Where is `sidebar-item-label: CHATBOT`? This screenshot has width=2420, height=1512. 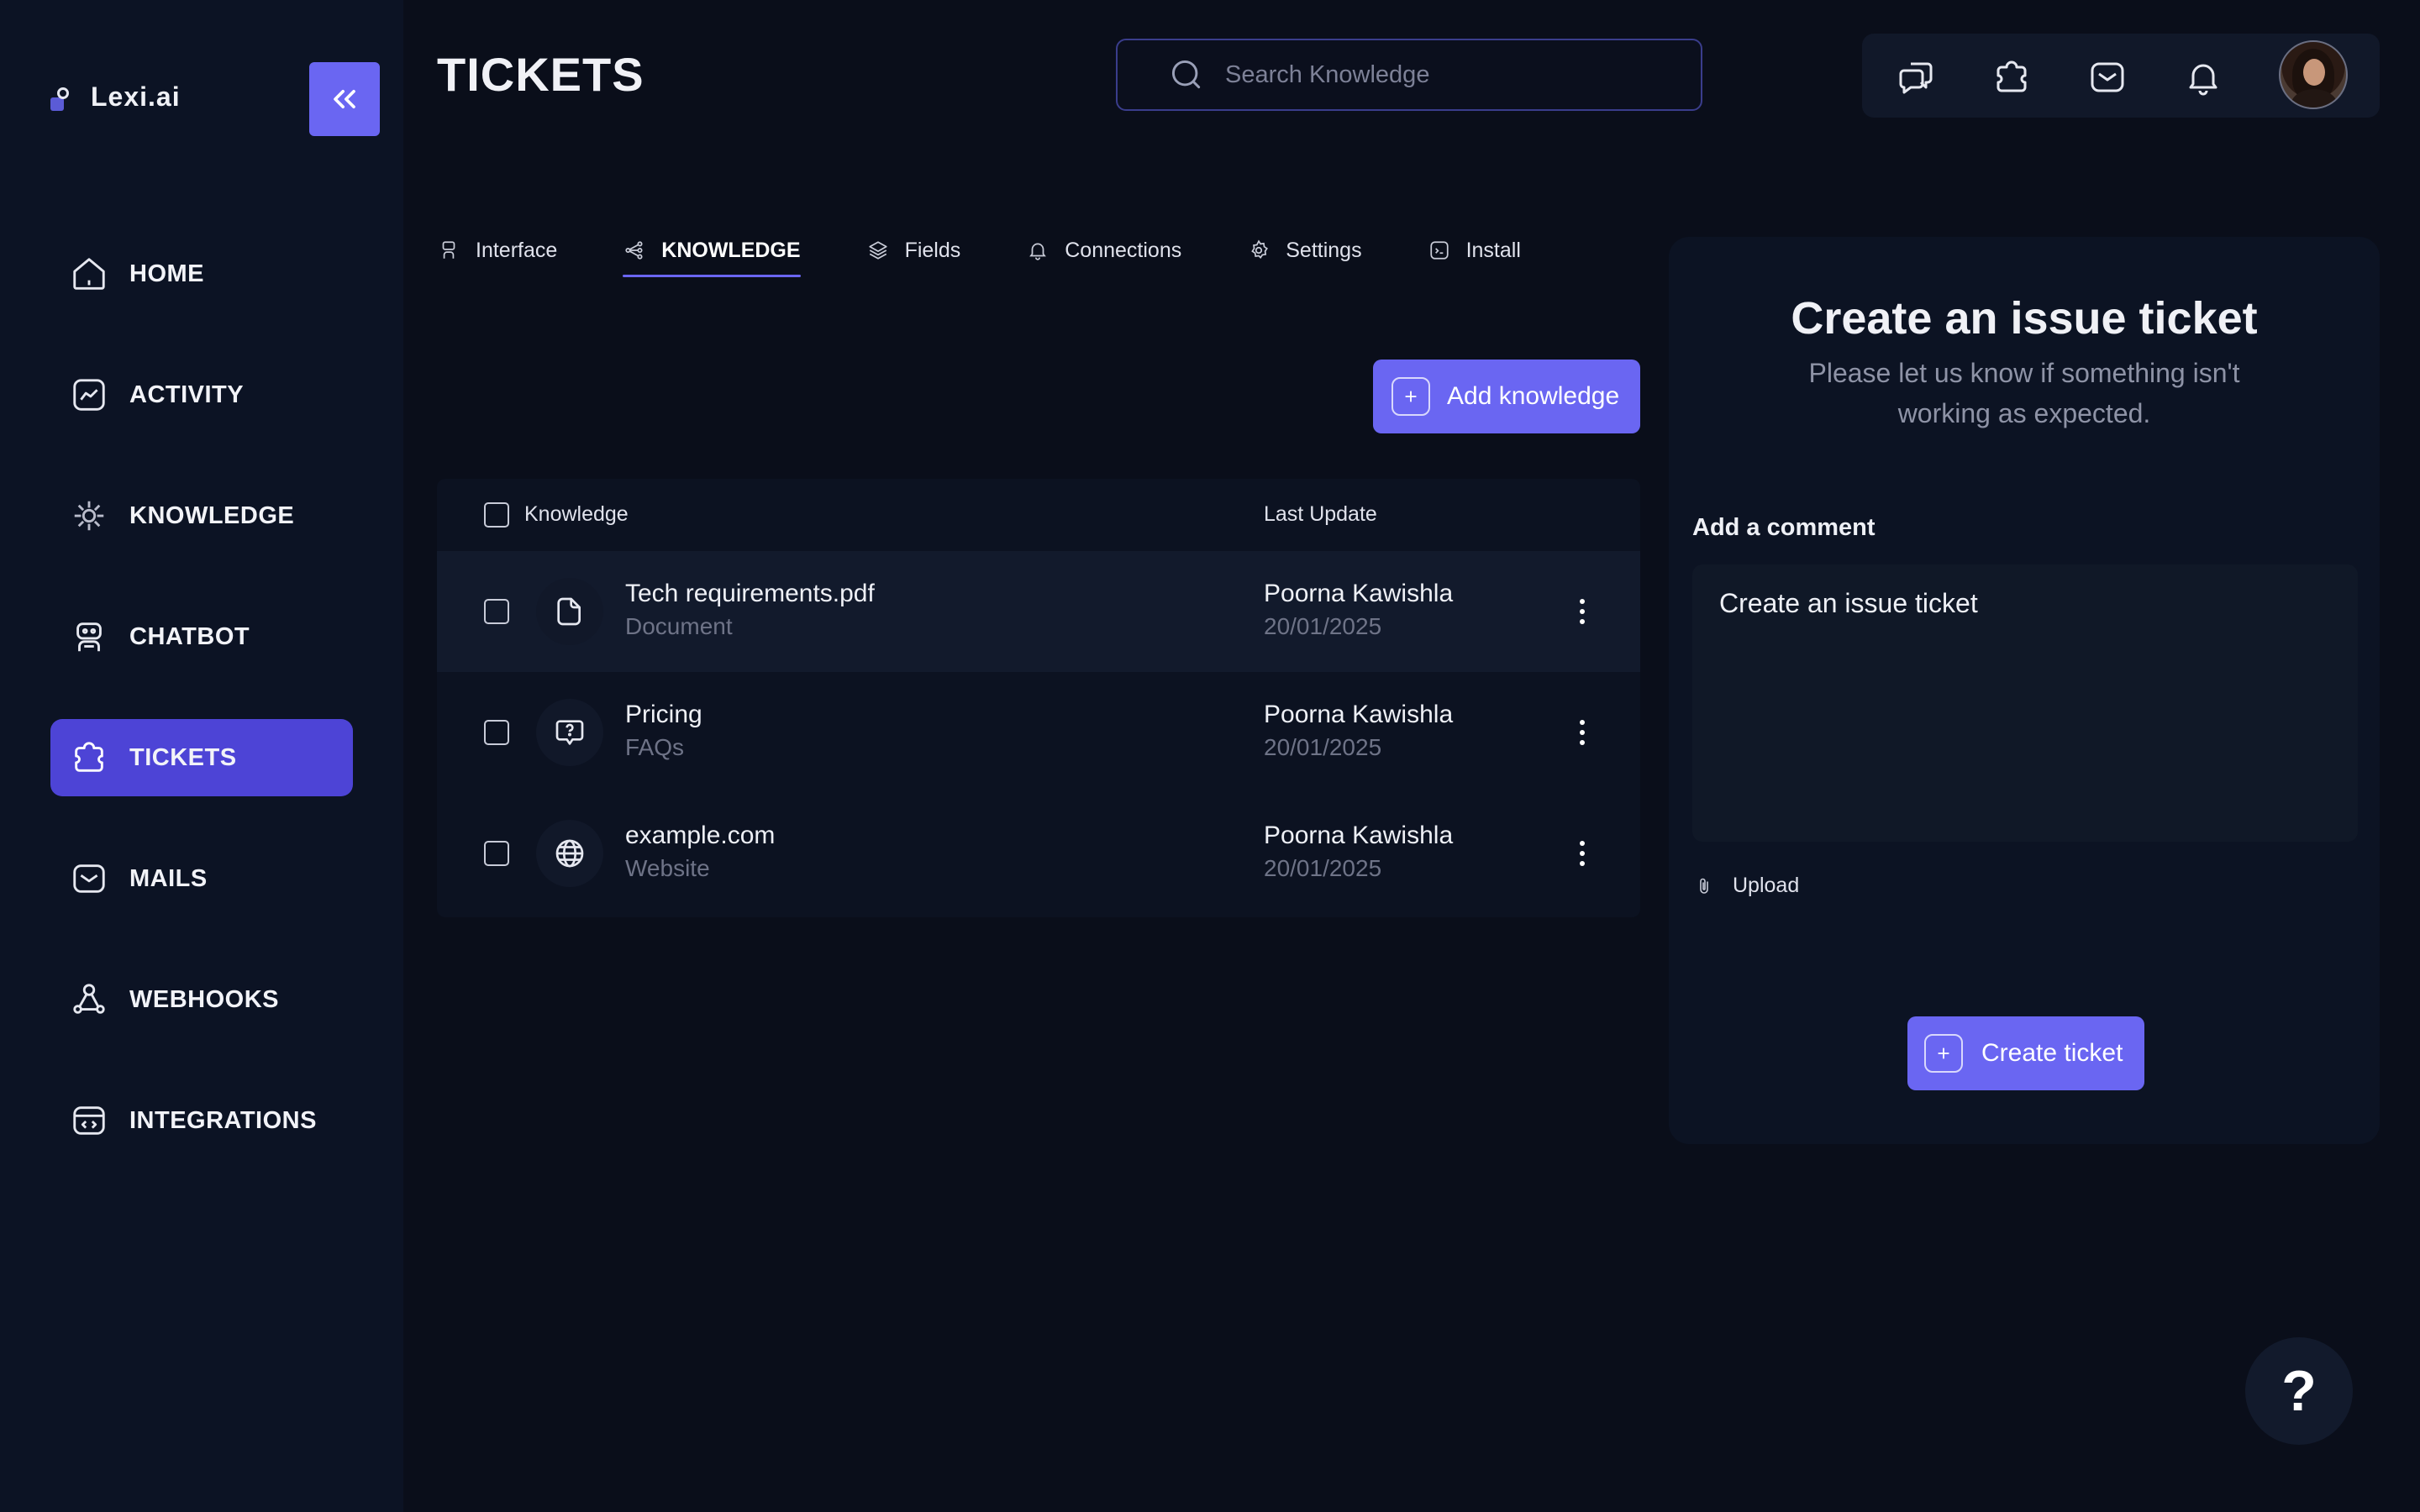 sidebar-item-label: CHATBOT is located at coordinates (189, 636).